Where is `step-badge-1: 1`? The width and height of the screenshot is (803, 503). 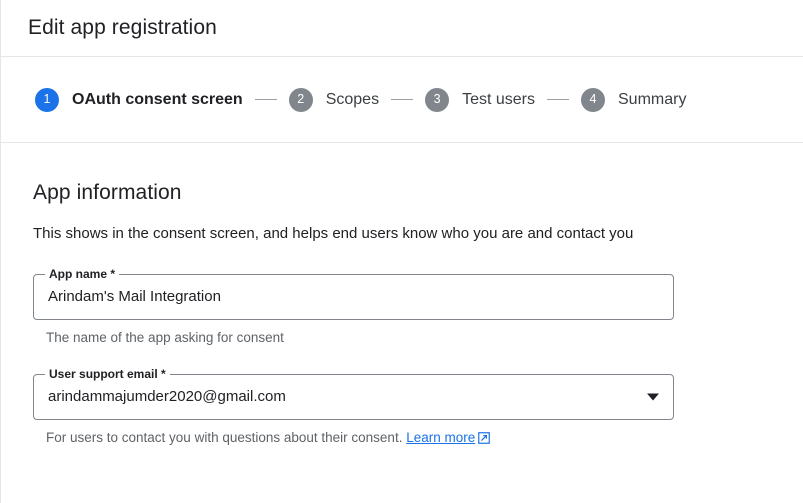
step-badge-1: 1 is located at coordinates (47, 99).